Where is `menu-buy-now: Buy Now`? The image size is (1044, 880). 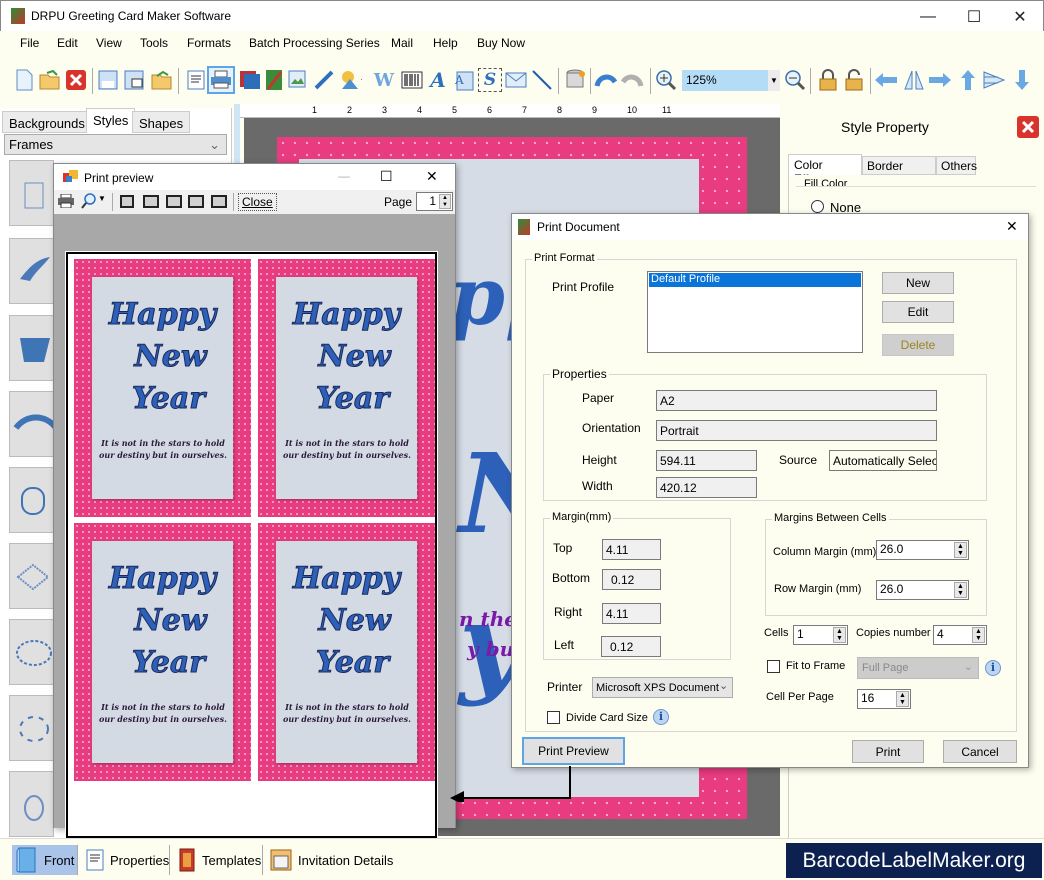 menu-buy-now: Buy Now is located at coordinates (501, 43).